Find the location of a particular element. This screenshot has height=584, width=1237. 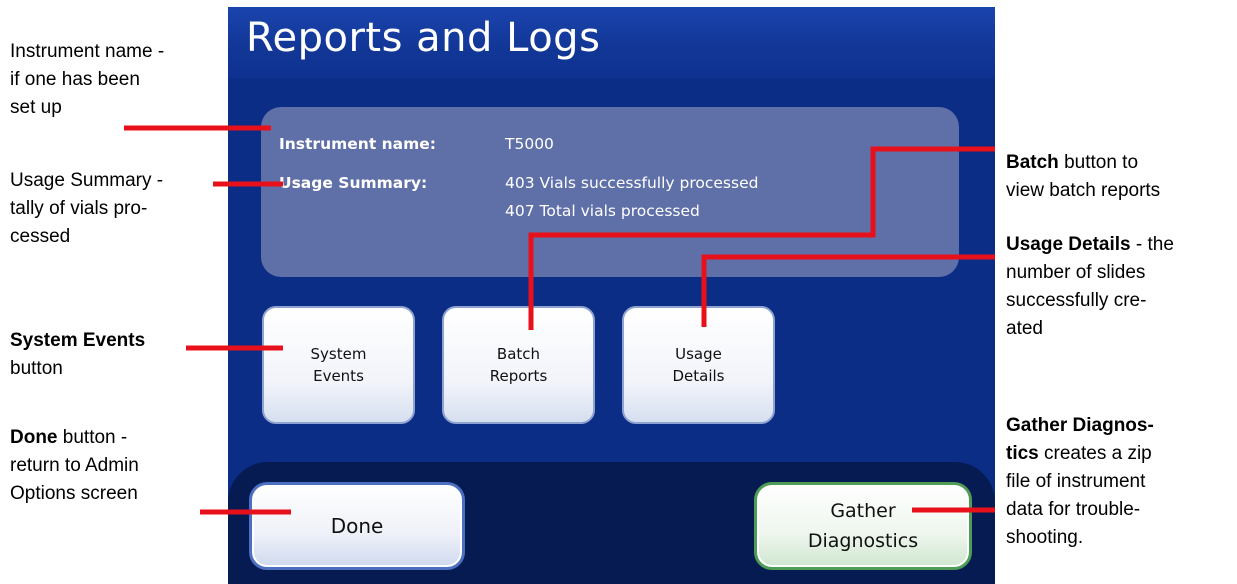

usage-successful-vials: 403 Vials successfully processed is located at coordinates (632, 183).